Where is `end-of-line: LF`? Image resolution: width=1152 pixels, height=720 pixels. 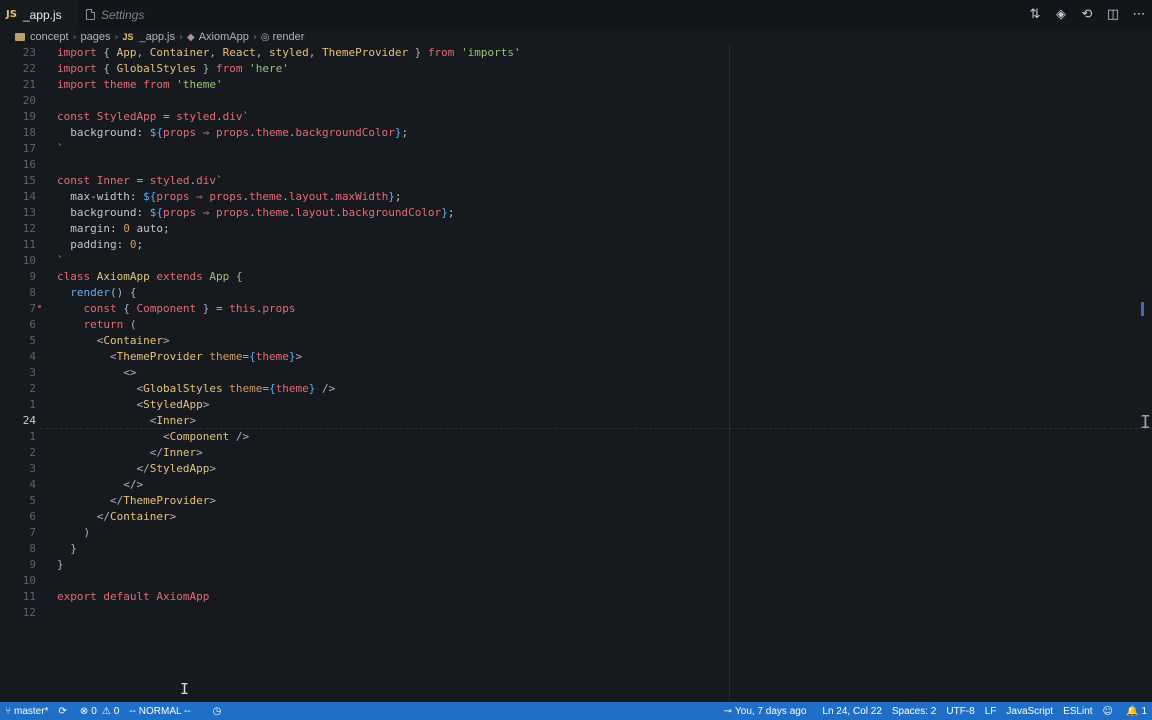 end-of-line: LF is located at coordinates (991, 711).